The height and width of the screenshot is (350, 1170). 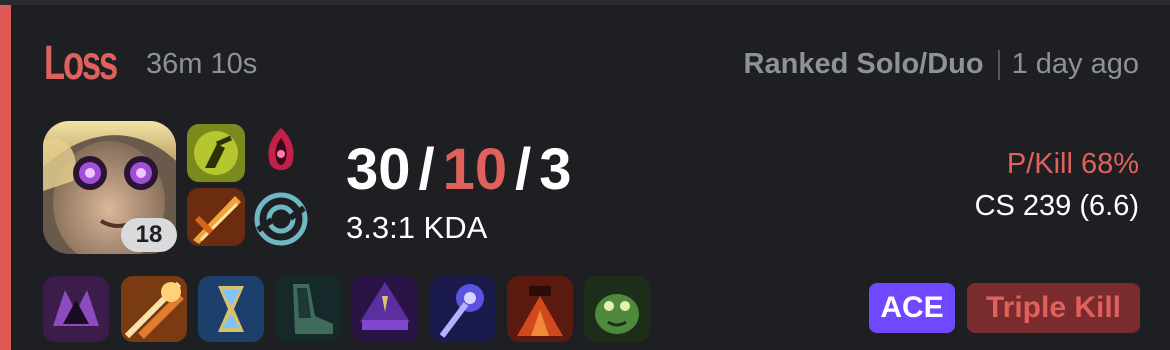 I want to click on match-duration: 36m 10s, so click(x=202, y=64).